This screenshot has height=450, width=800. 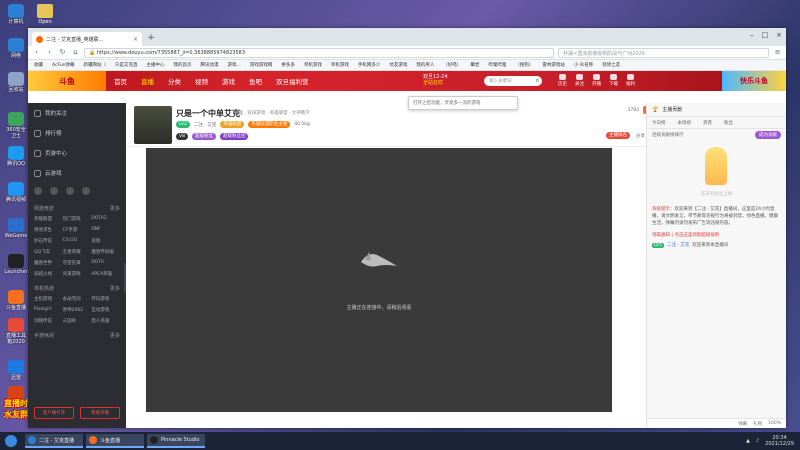 What do you see at coordinates (77, 230) in the screenshot?
I see `game-category-link: CF手游` at bounding box center [77, 230].